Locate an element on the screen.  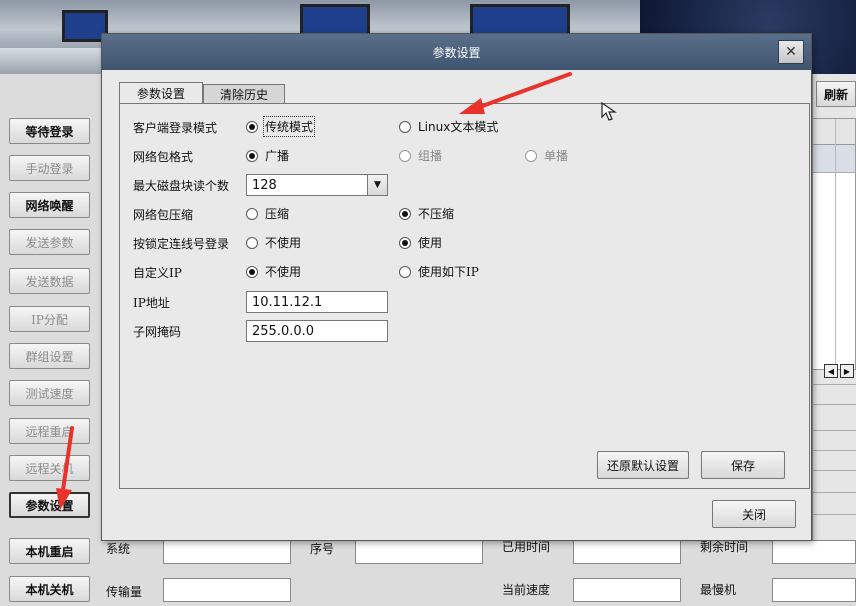
close-button: 关闭 is located at coordinates (754, 514).